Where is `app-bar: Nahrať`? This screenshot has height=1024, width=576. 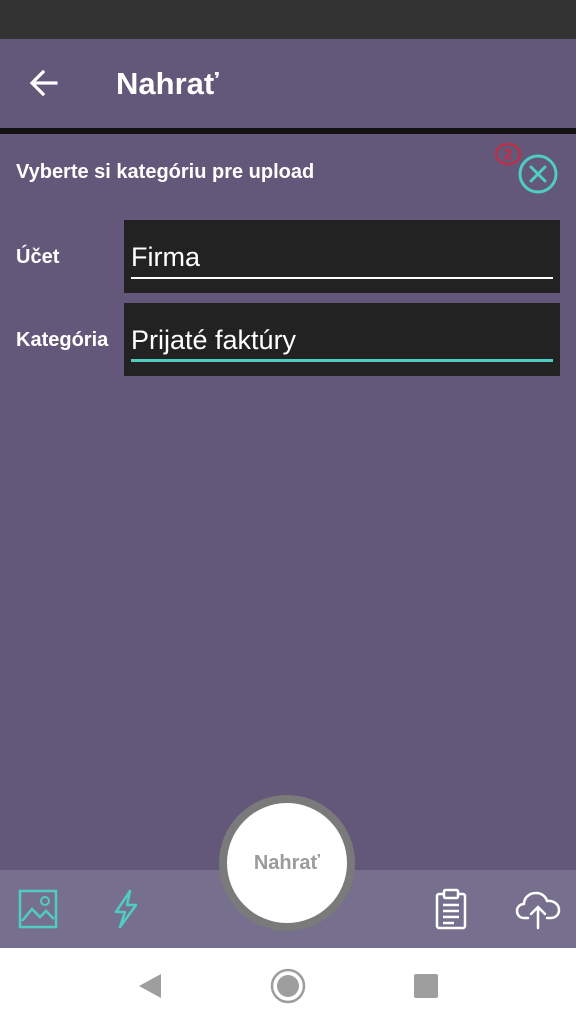
app-bar: Nahrať is located at coordinates (288, 83).